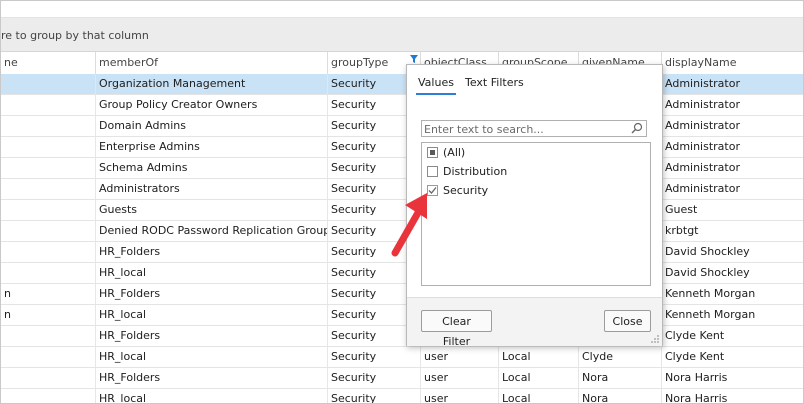 The image size is (804, 404). I want to click on column-header-displayname: displayName, so click(732, 63).